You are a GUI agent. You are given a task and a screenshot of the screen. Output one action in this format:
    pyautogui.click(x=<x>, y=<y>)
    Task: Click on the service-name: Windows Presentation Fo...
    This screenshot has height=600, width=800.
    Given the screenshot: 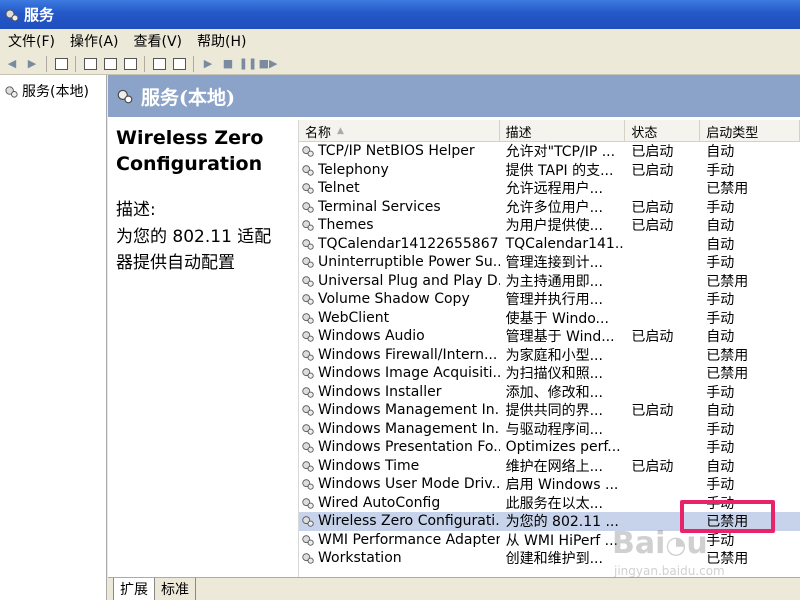 What is the action you would take?
    pyautogui.click(x=409, y=447)
    